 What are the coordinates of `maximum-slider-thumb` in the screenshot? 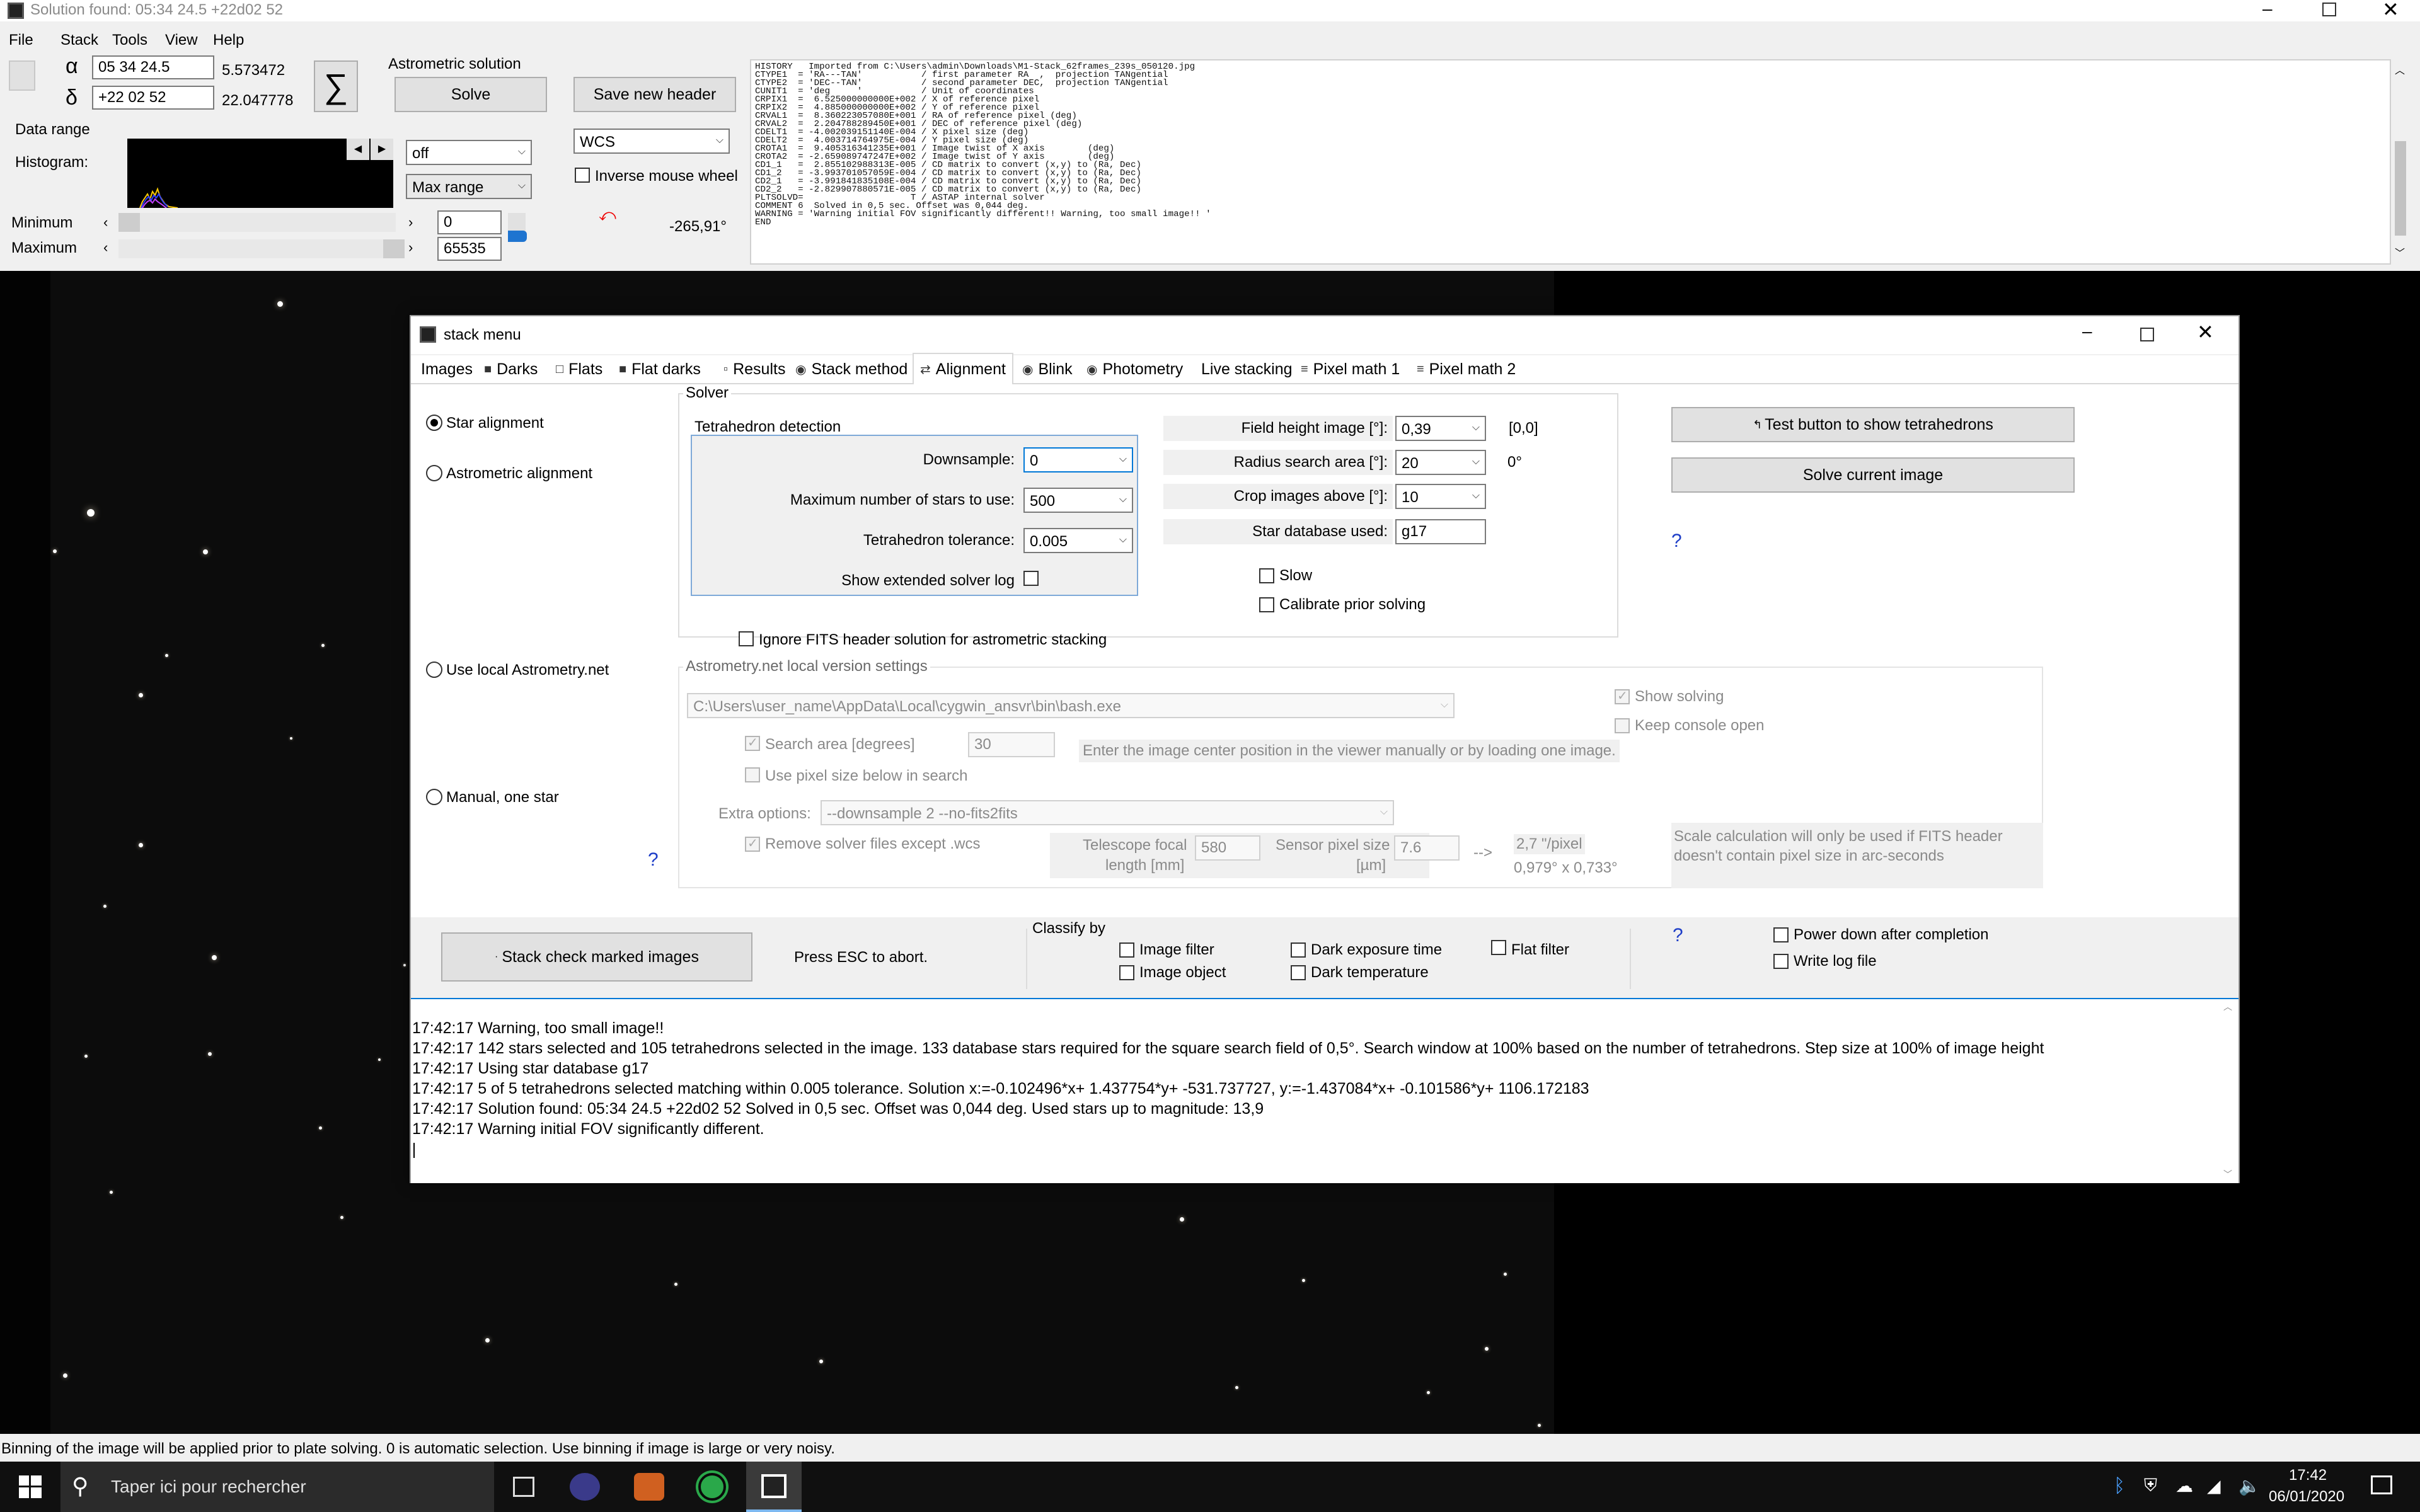 It's located at (394, 248).